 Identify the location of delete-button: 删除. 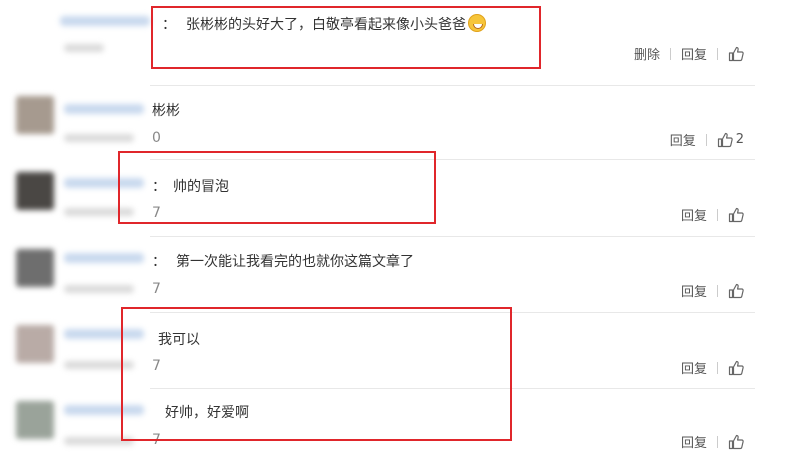
(647, 53).